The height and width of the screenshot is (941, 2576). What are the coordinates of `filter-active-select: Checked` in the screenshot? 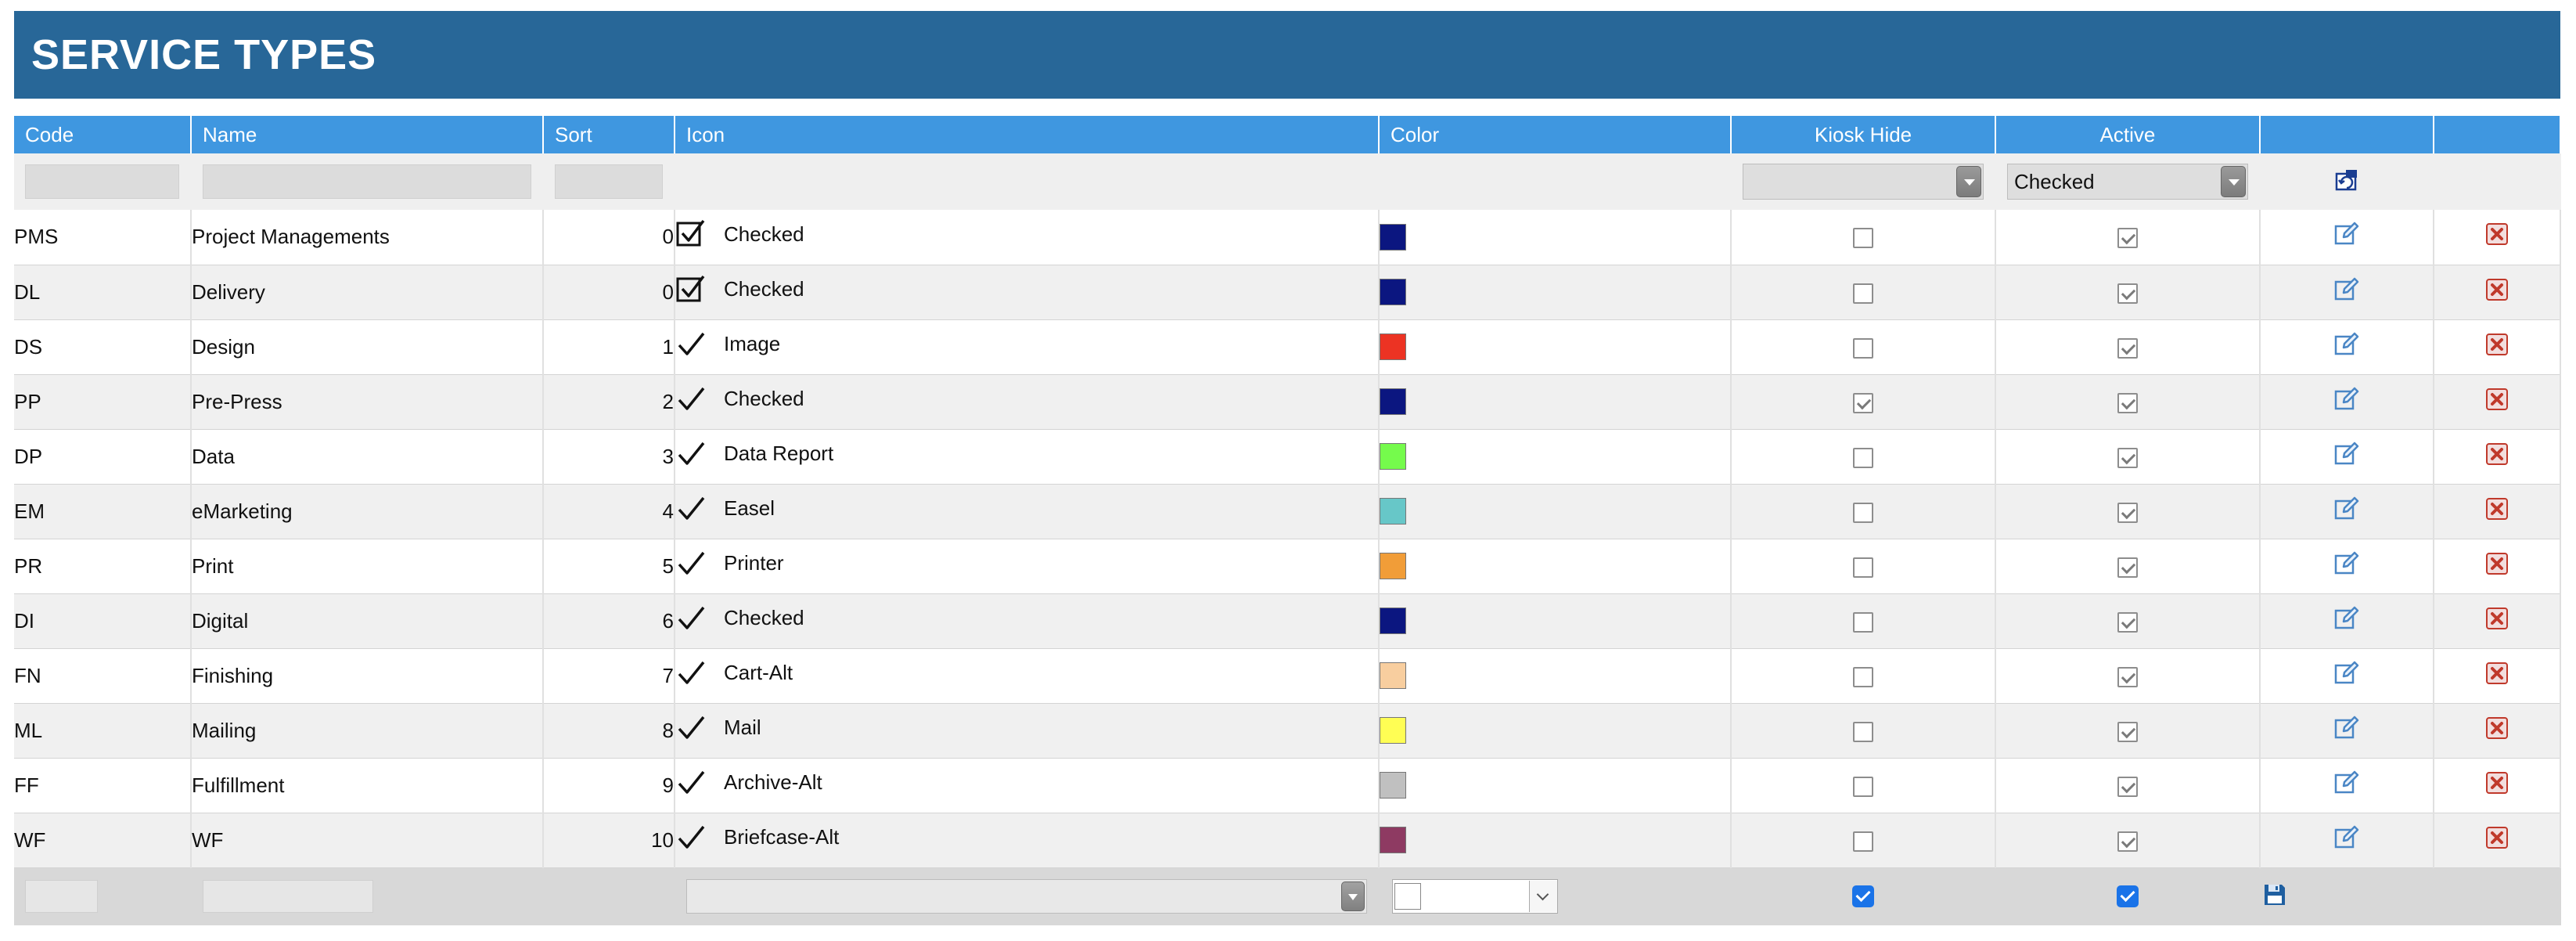 It's located at (2127, 182).